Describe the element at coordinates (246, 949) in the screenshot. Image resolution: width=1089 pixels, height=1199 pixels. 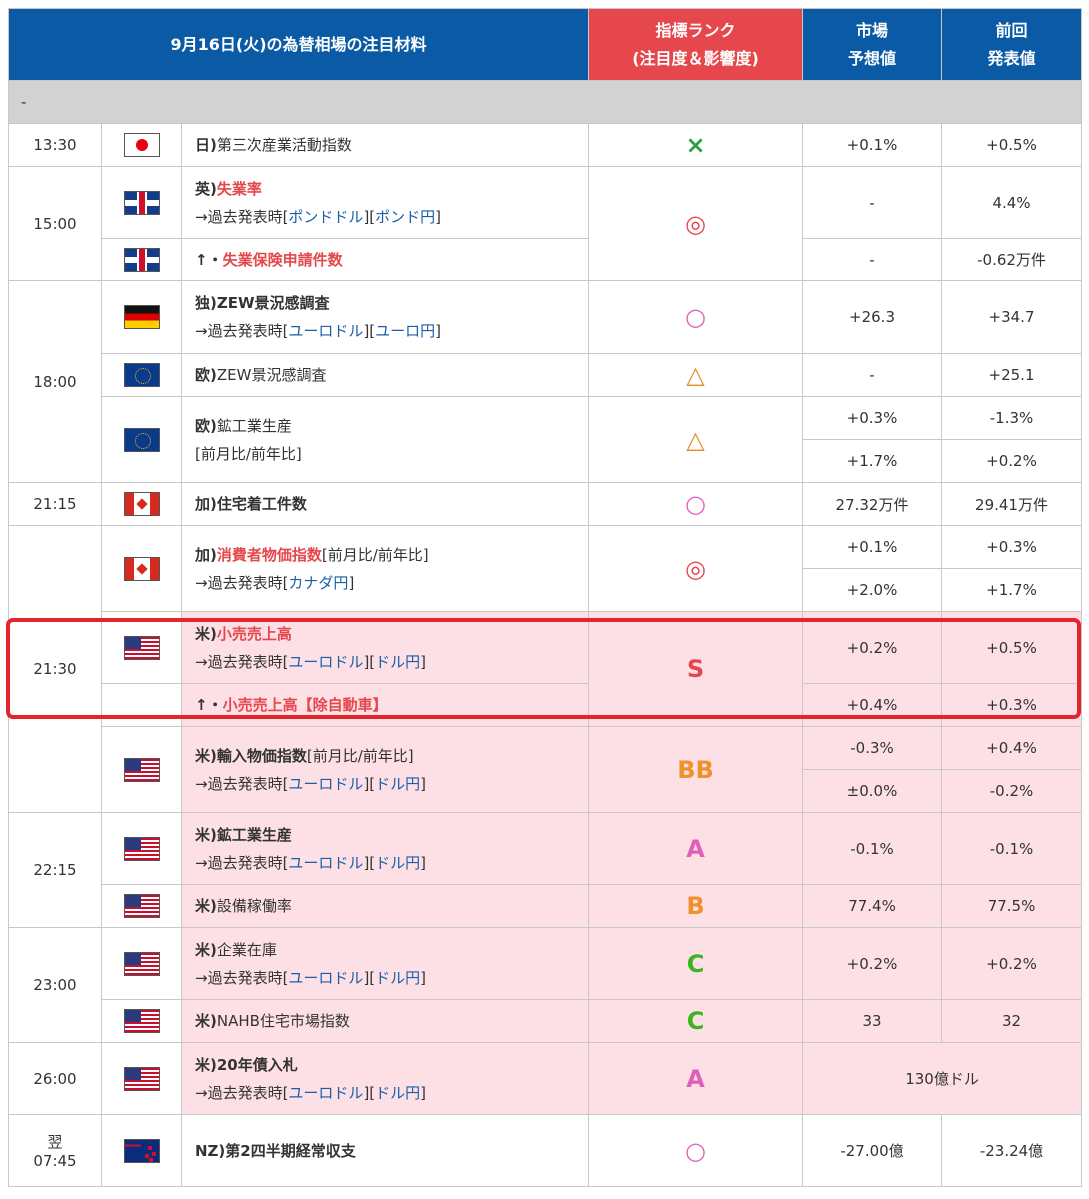
I see `indicator-name: 企業在庫` at that location.